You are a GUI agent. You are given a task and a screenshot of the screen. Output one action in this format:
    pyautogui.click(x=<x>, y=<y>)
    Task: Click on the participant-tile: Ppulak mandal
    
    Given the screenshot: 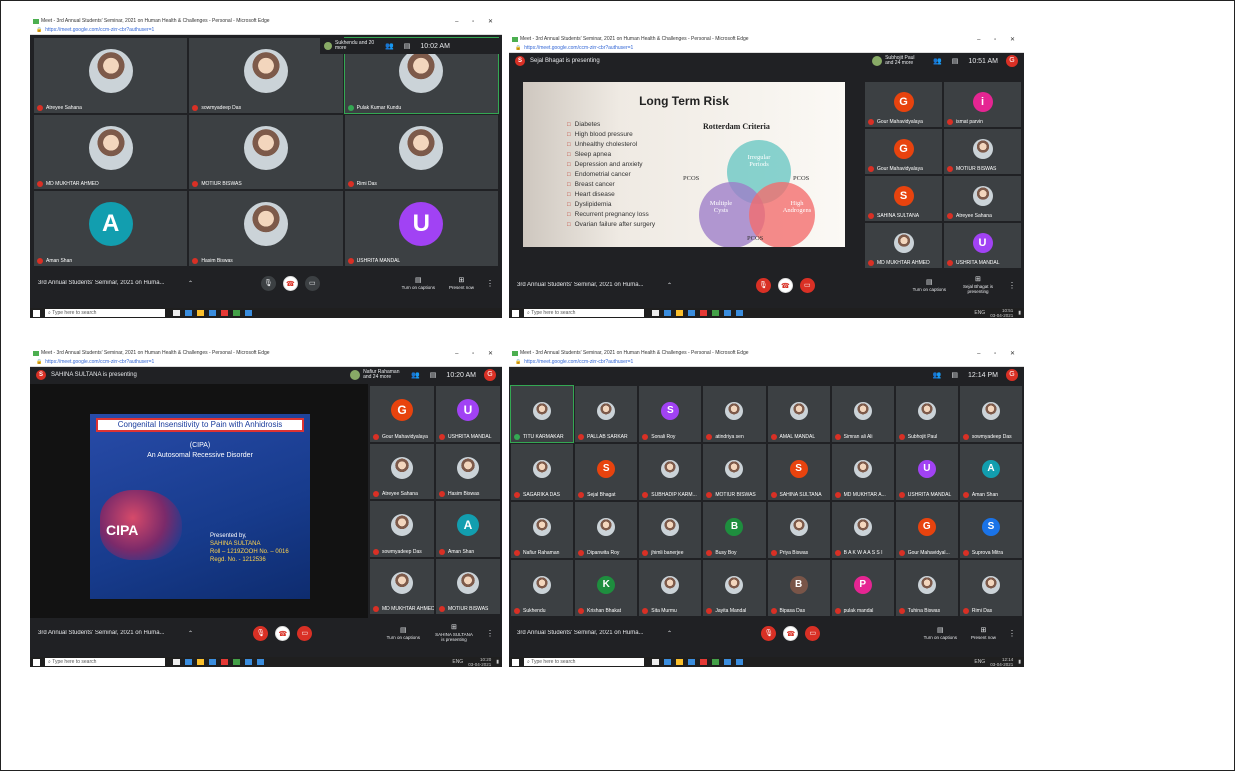 What is the action you would take?
    pyautogui.click(x=862, y=588)
    